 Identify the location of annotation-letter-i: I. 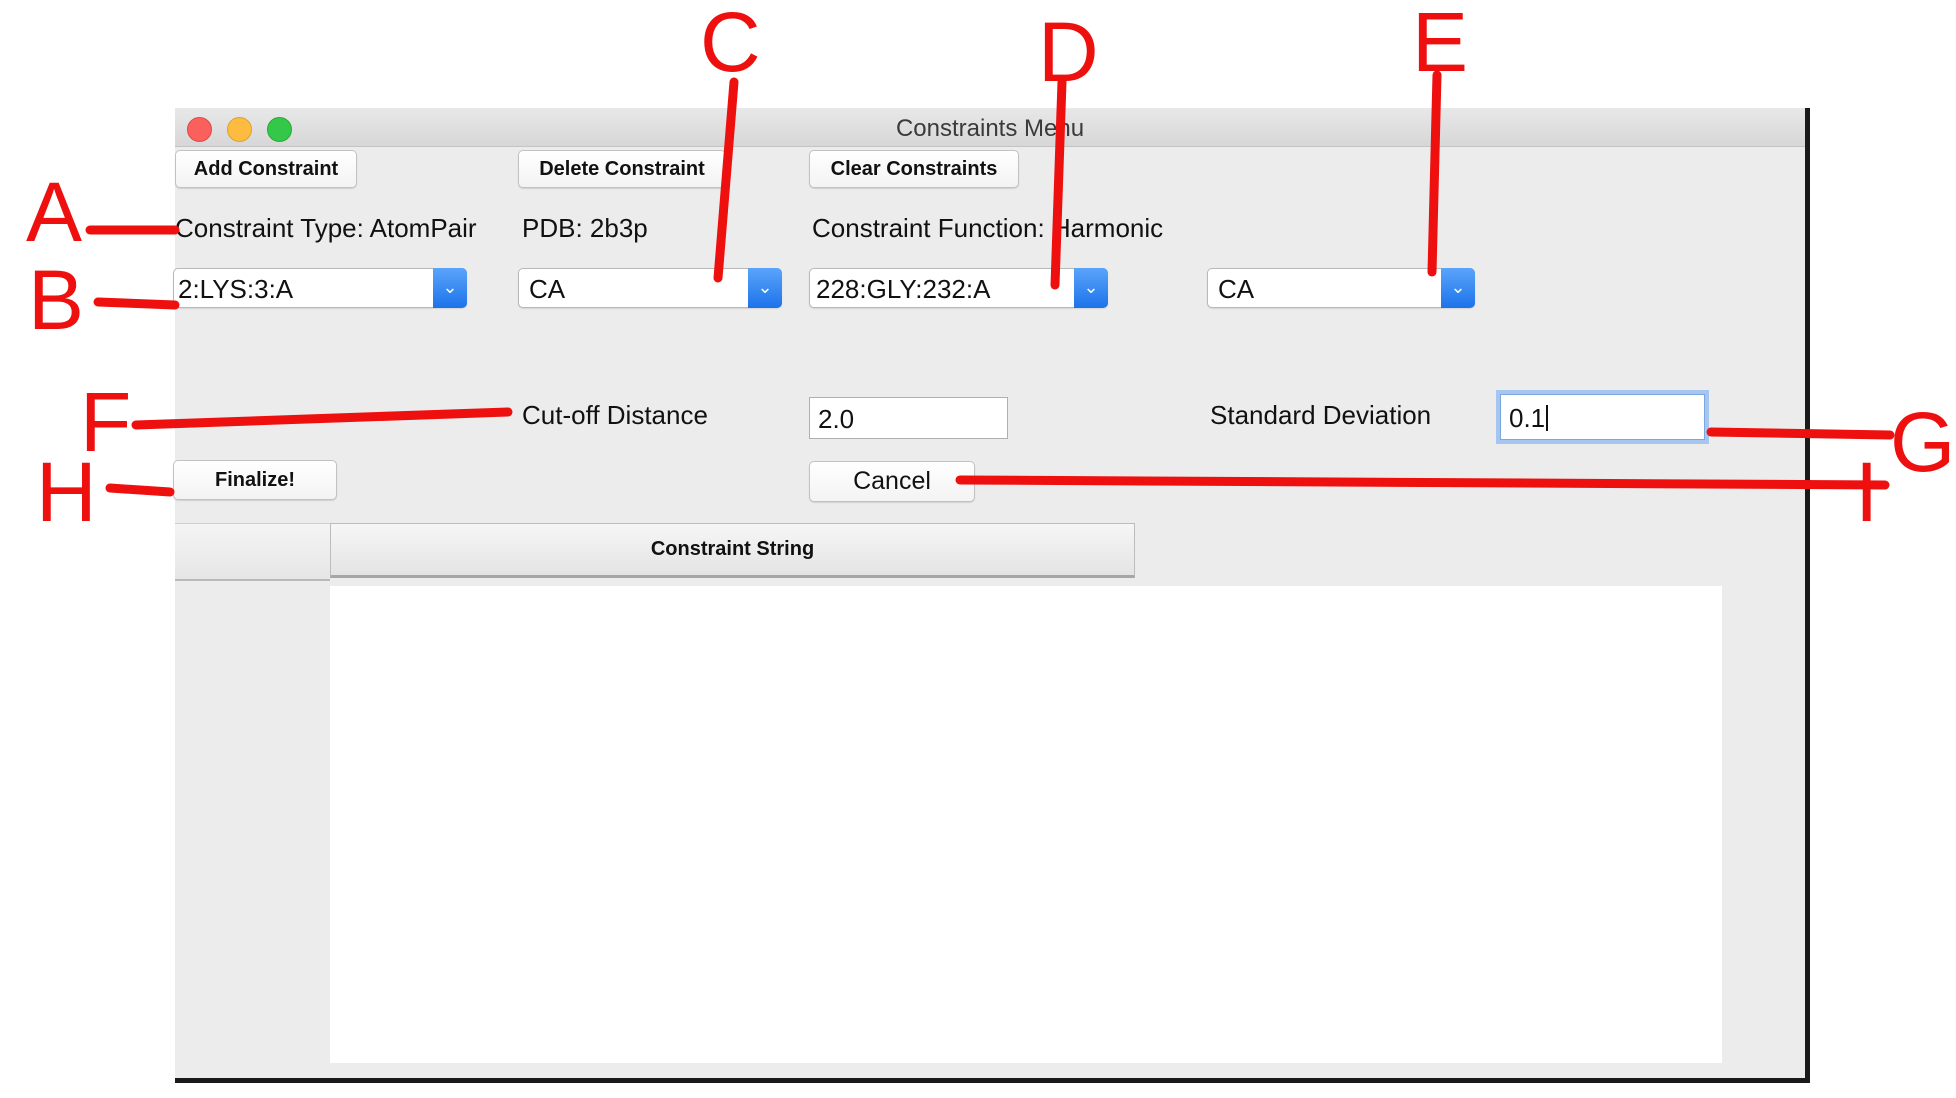
(1867, 492).